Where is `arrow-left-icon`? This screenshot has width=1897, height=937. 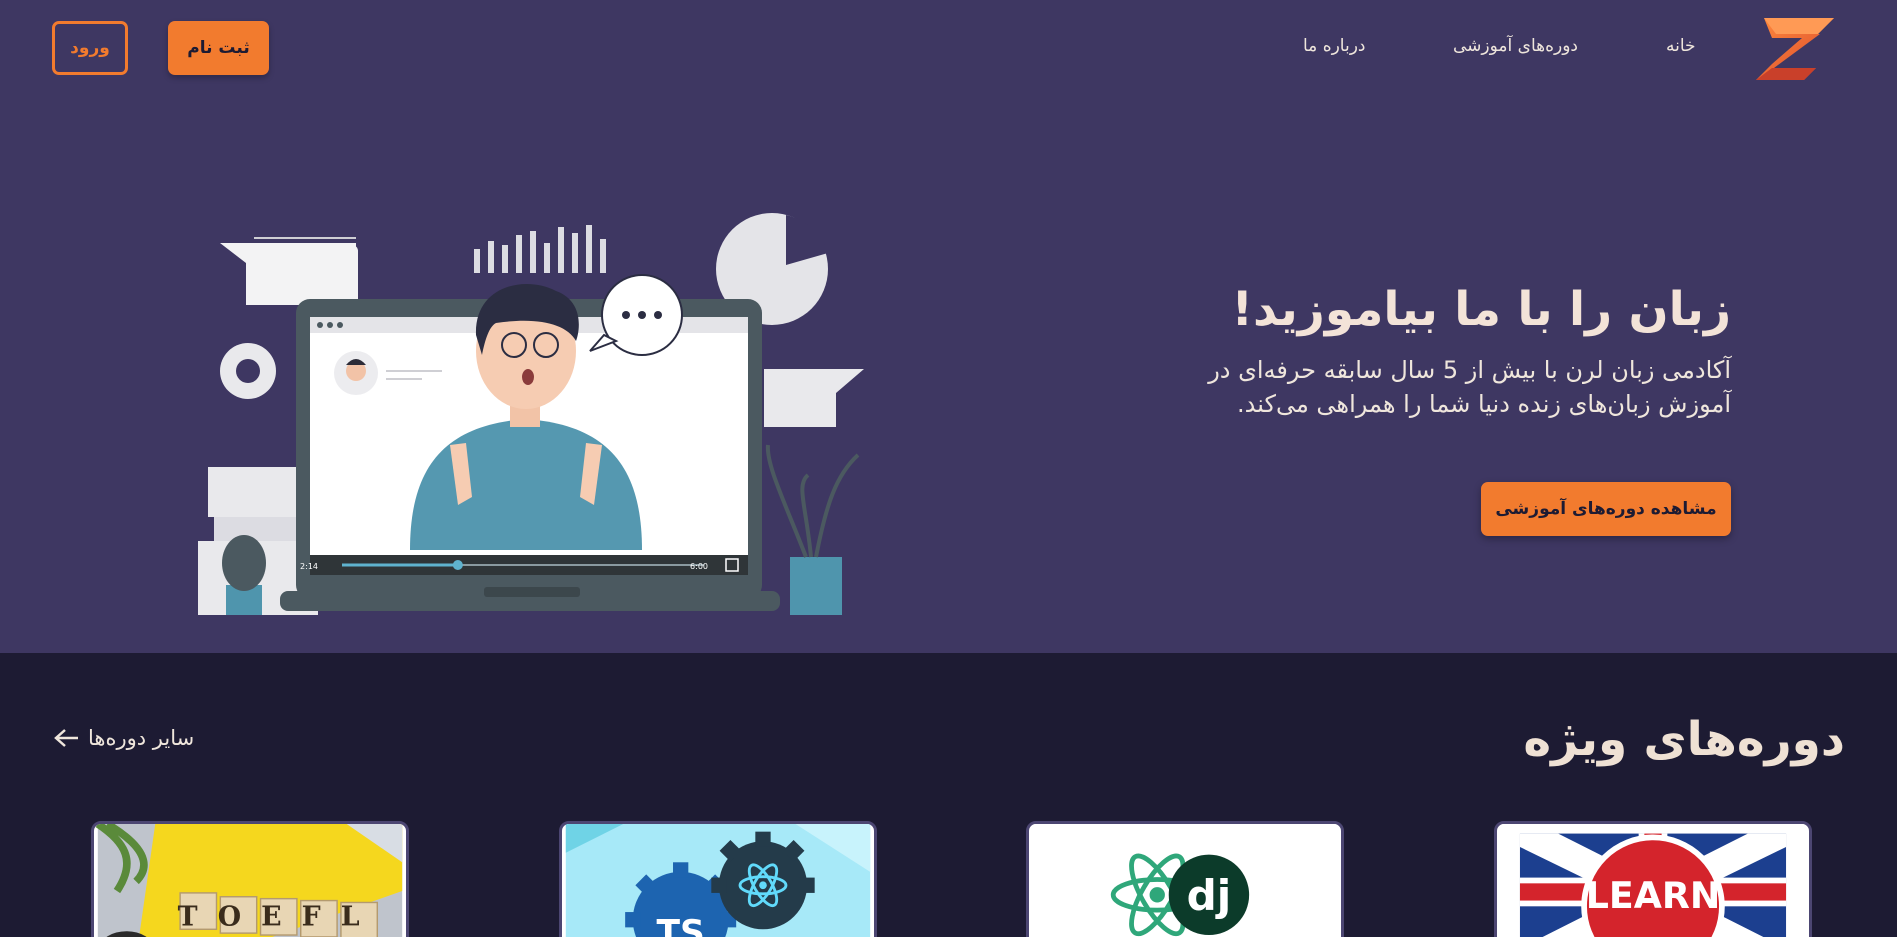
arrow-left-icon is located at coordinates (66, 738).